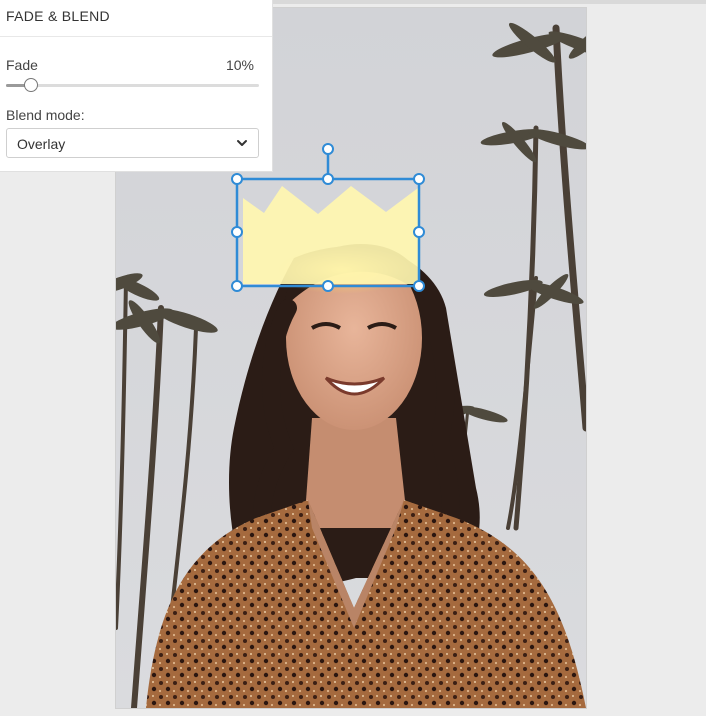  I want to click on fade-slider, so click(132, 85).